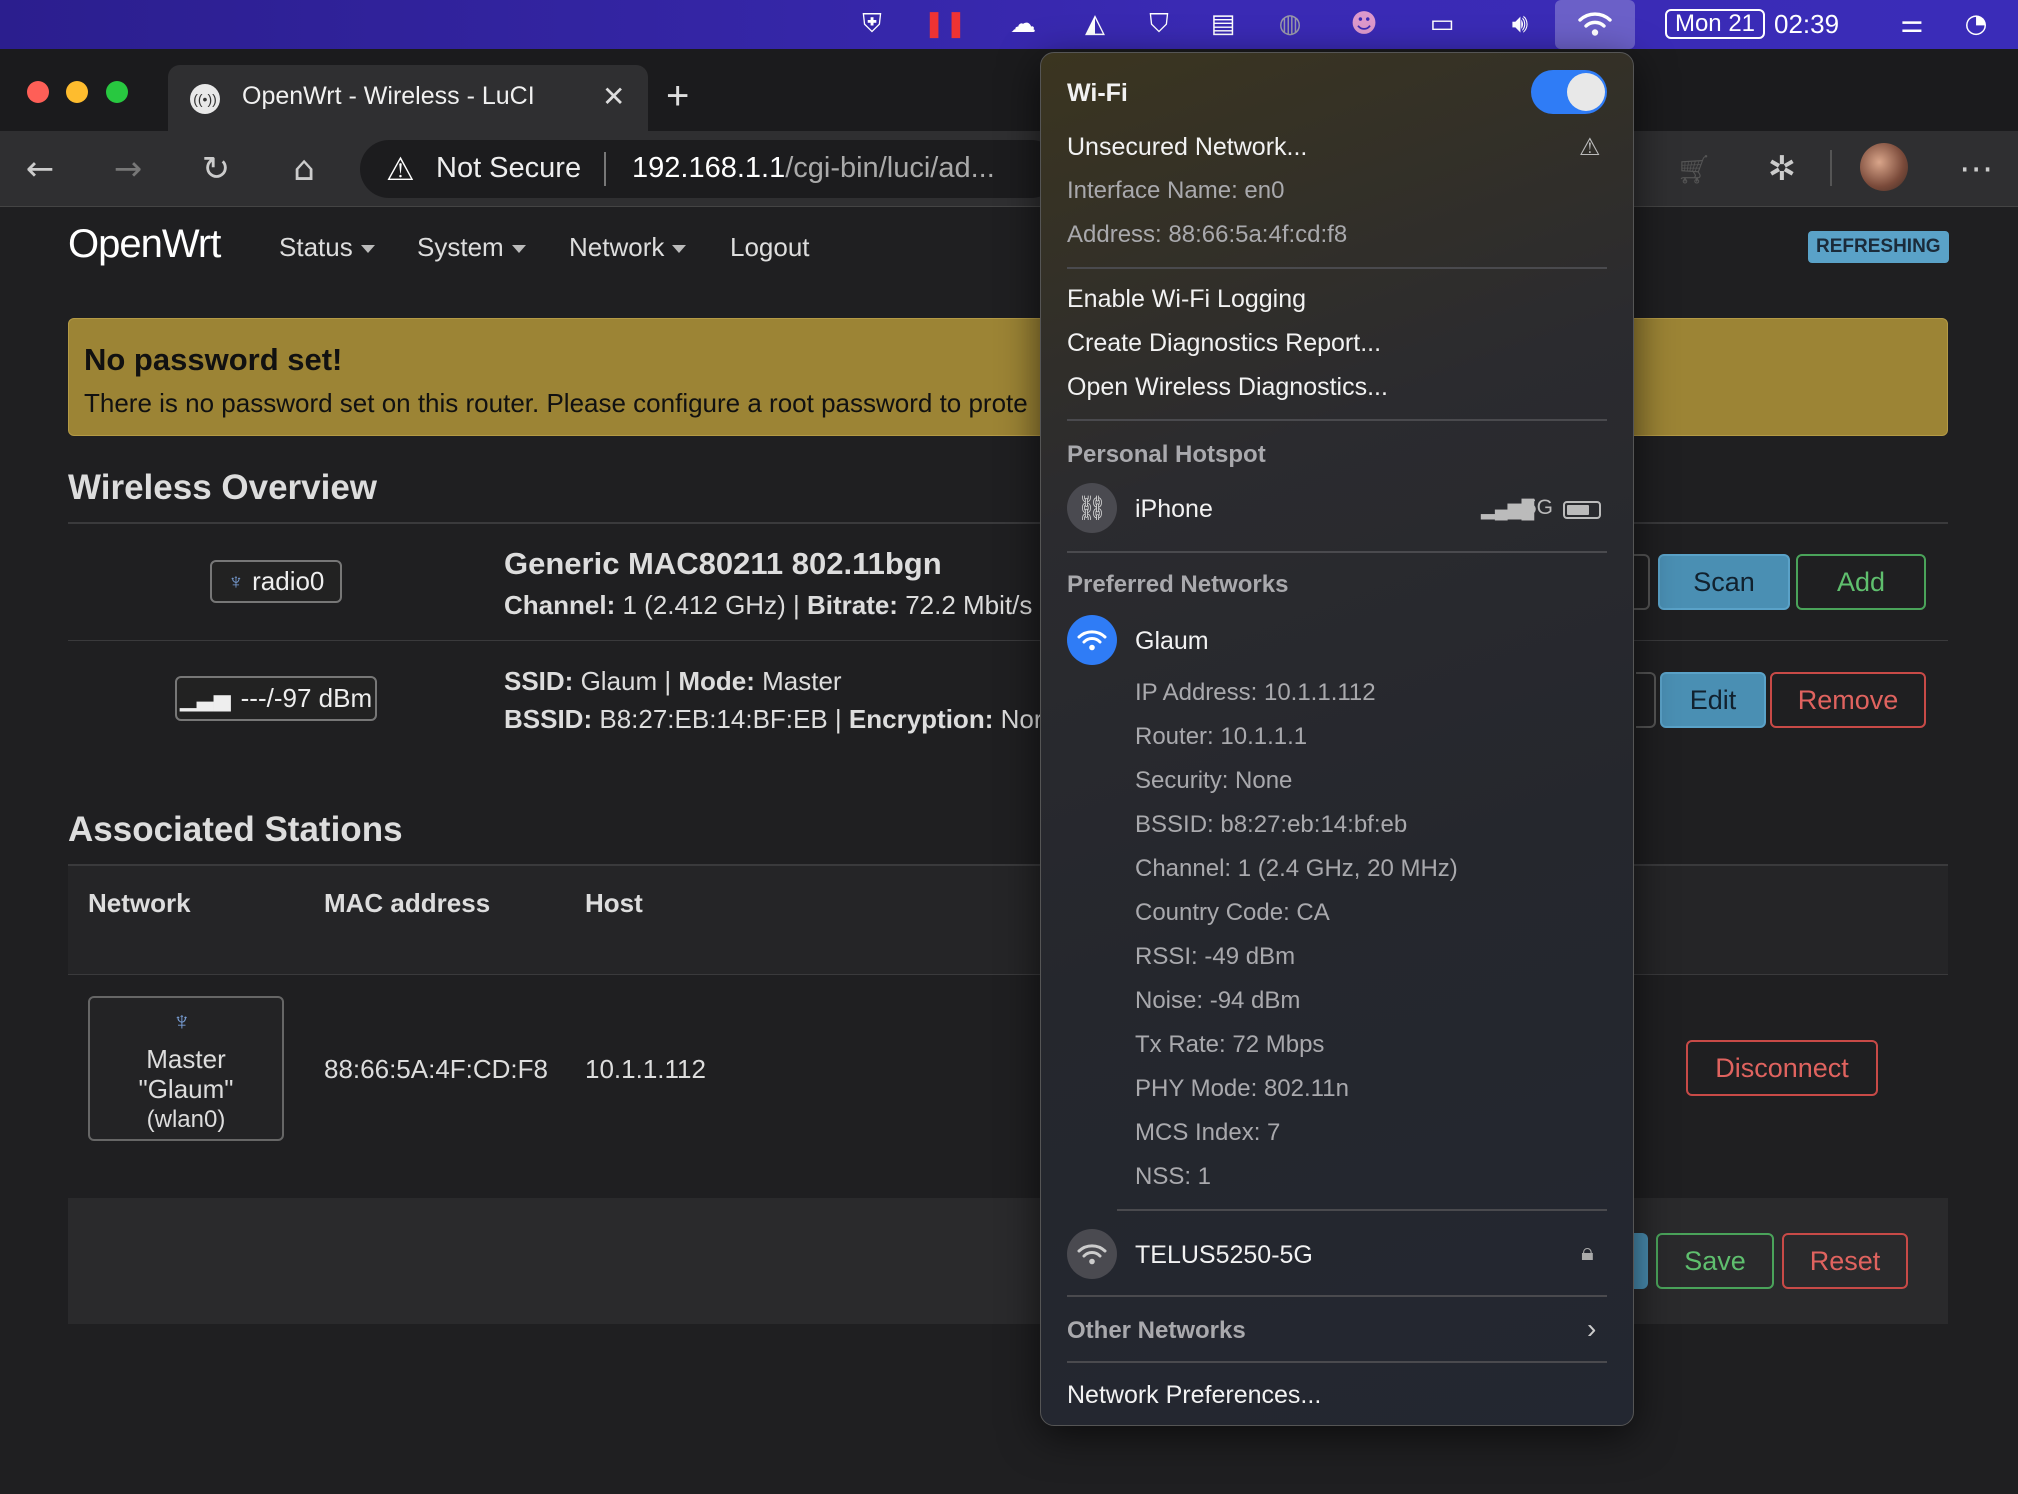  Describe the element at coordinates (1173, 1176) in the screenshot. I see `detail-nss: NSS: 1` at that location.